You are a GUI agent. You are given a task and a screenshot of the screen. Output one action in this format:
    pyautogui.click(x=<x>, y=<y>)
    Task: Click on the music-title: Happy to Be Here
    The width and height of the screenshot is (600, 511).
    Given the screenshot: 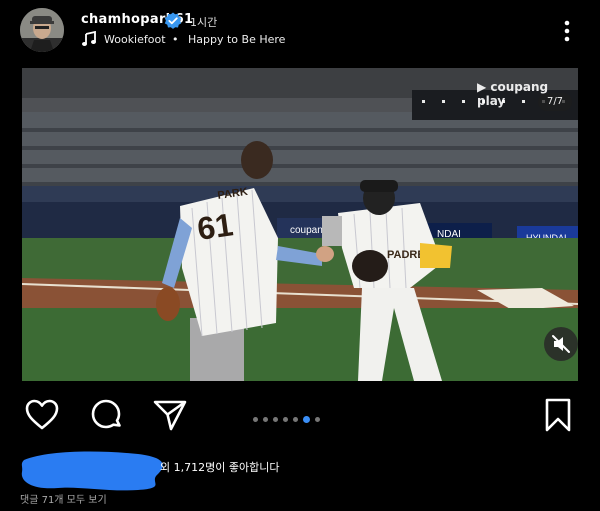 What is the action you would take?
    pyautogui.click(x=236, y=39)
    